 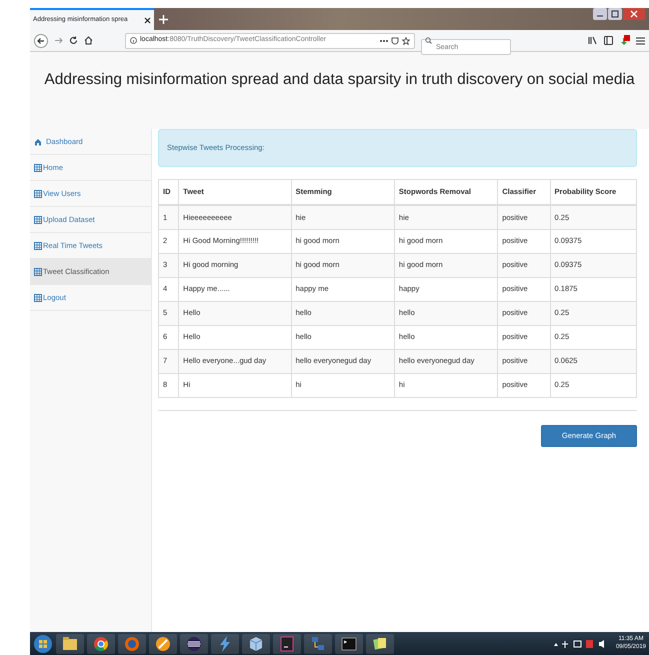 What do you see at coordinates (43, 644) in the screenshot?
I see `start-button` at bounding box center [43, 644].